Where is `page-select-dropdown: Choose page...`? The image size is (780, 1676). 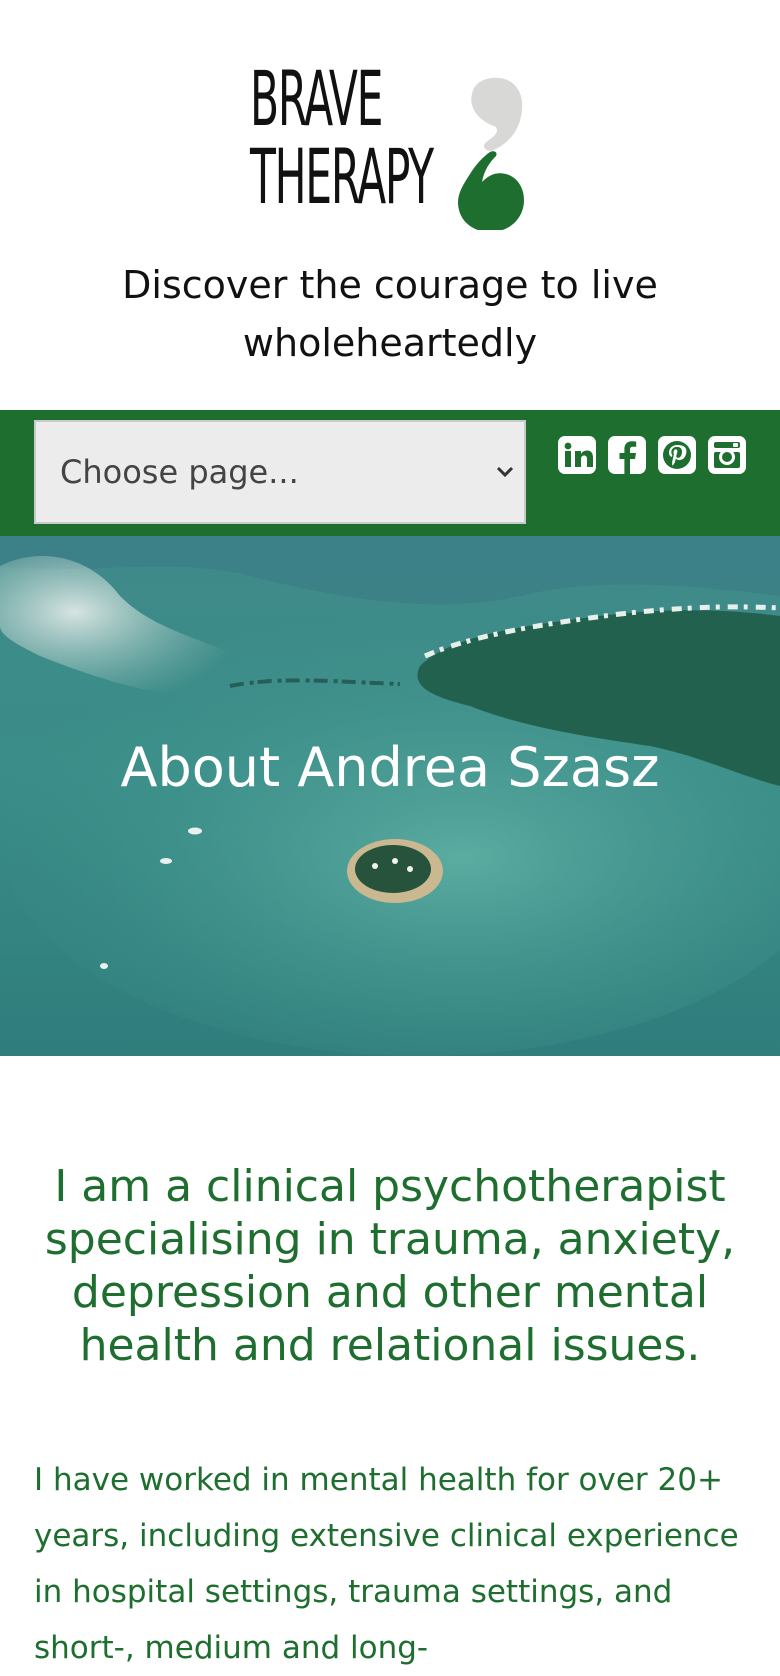
page-select-dropdown: Choose page... is located at coordinates (280, 472).